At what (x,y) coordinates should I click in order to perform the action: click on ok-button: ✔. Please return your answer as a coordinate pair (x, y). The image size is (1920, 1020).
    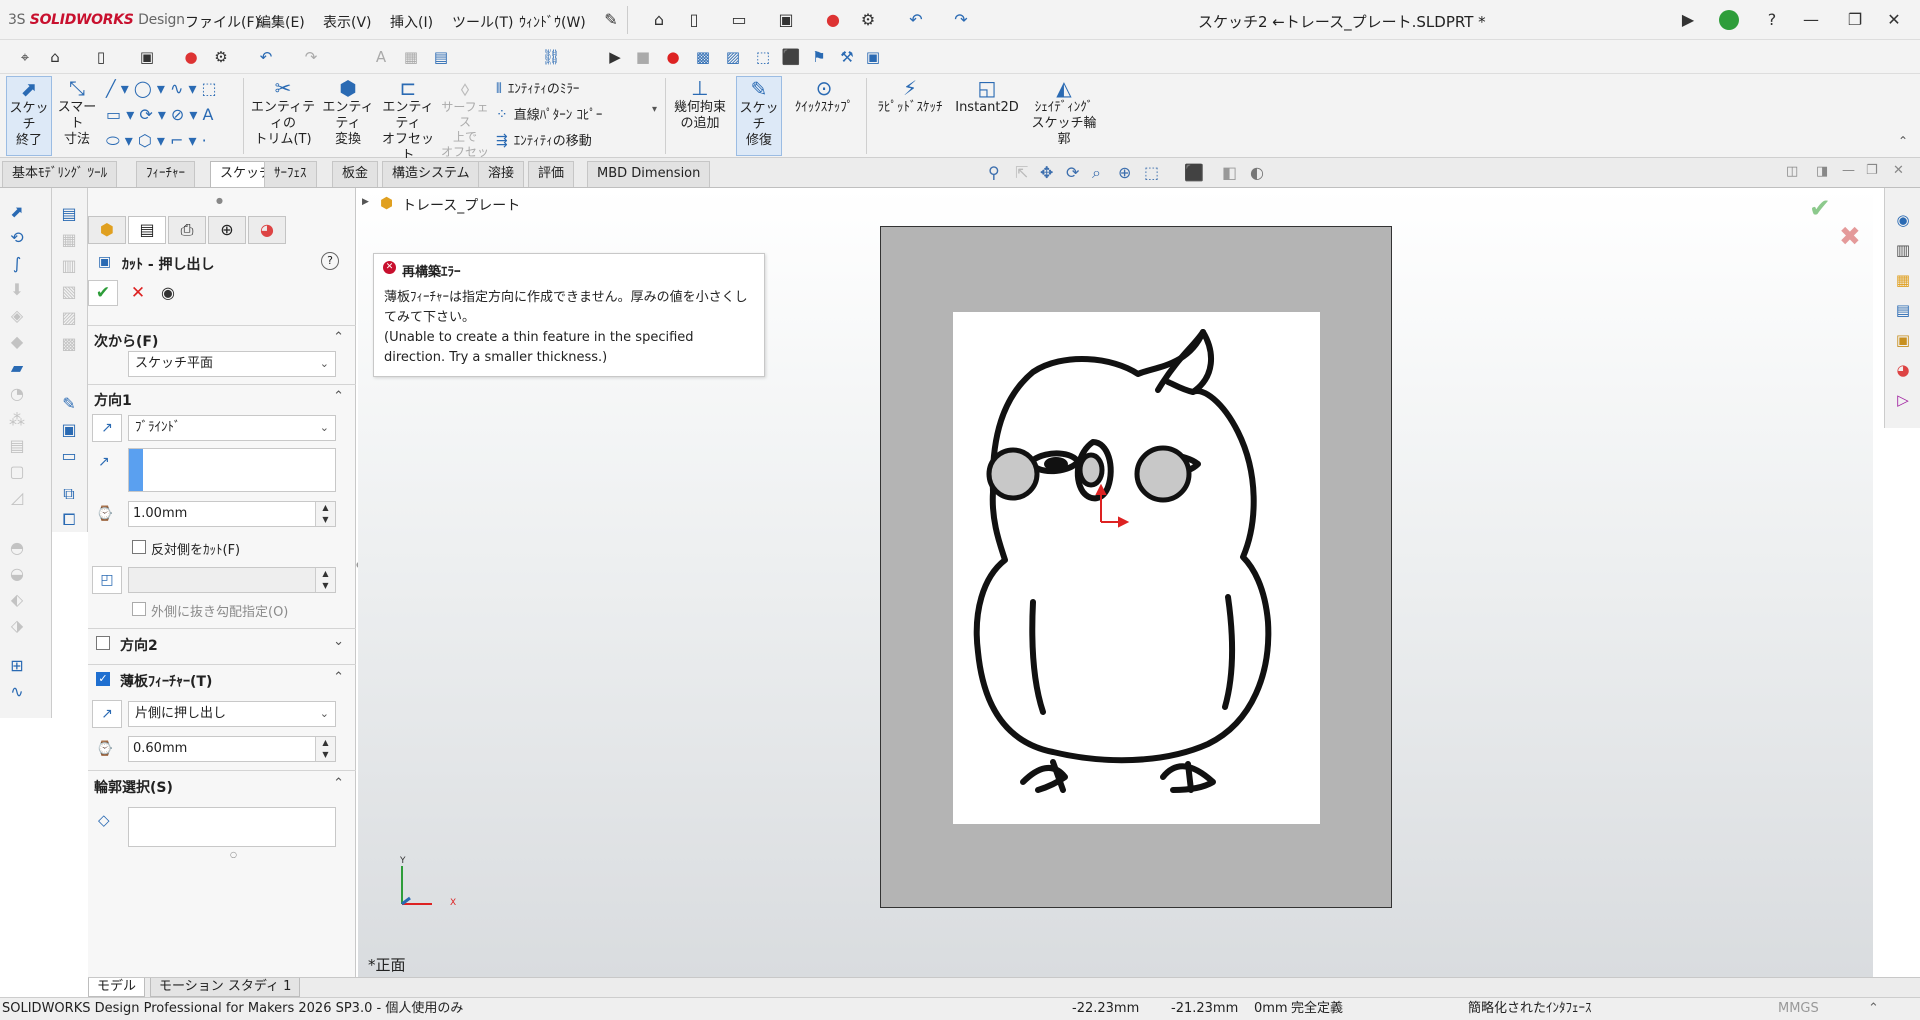
    Looking at the image, I should click on (103, 293).